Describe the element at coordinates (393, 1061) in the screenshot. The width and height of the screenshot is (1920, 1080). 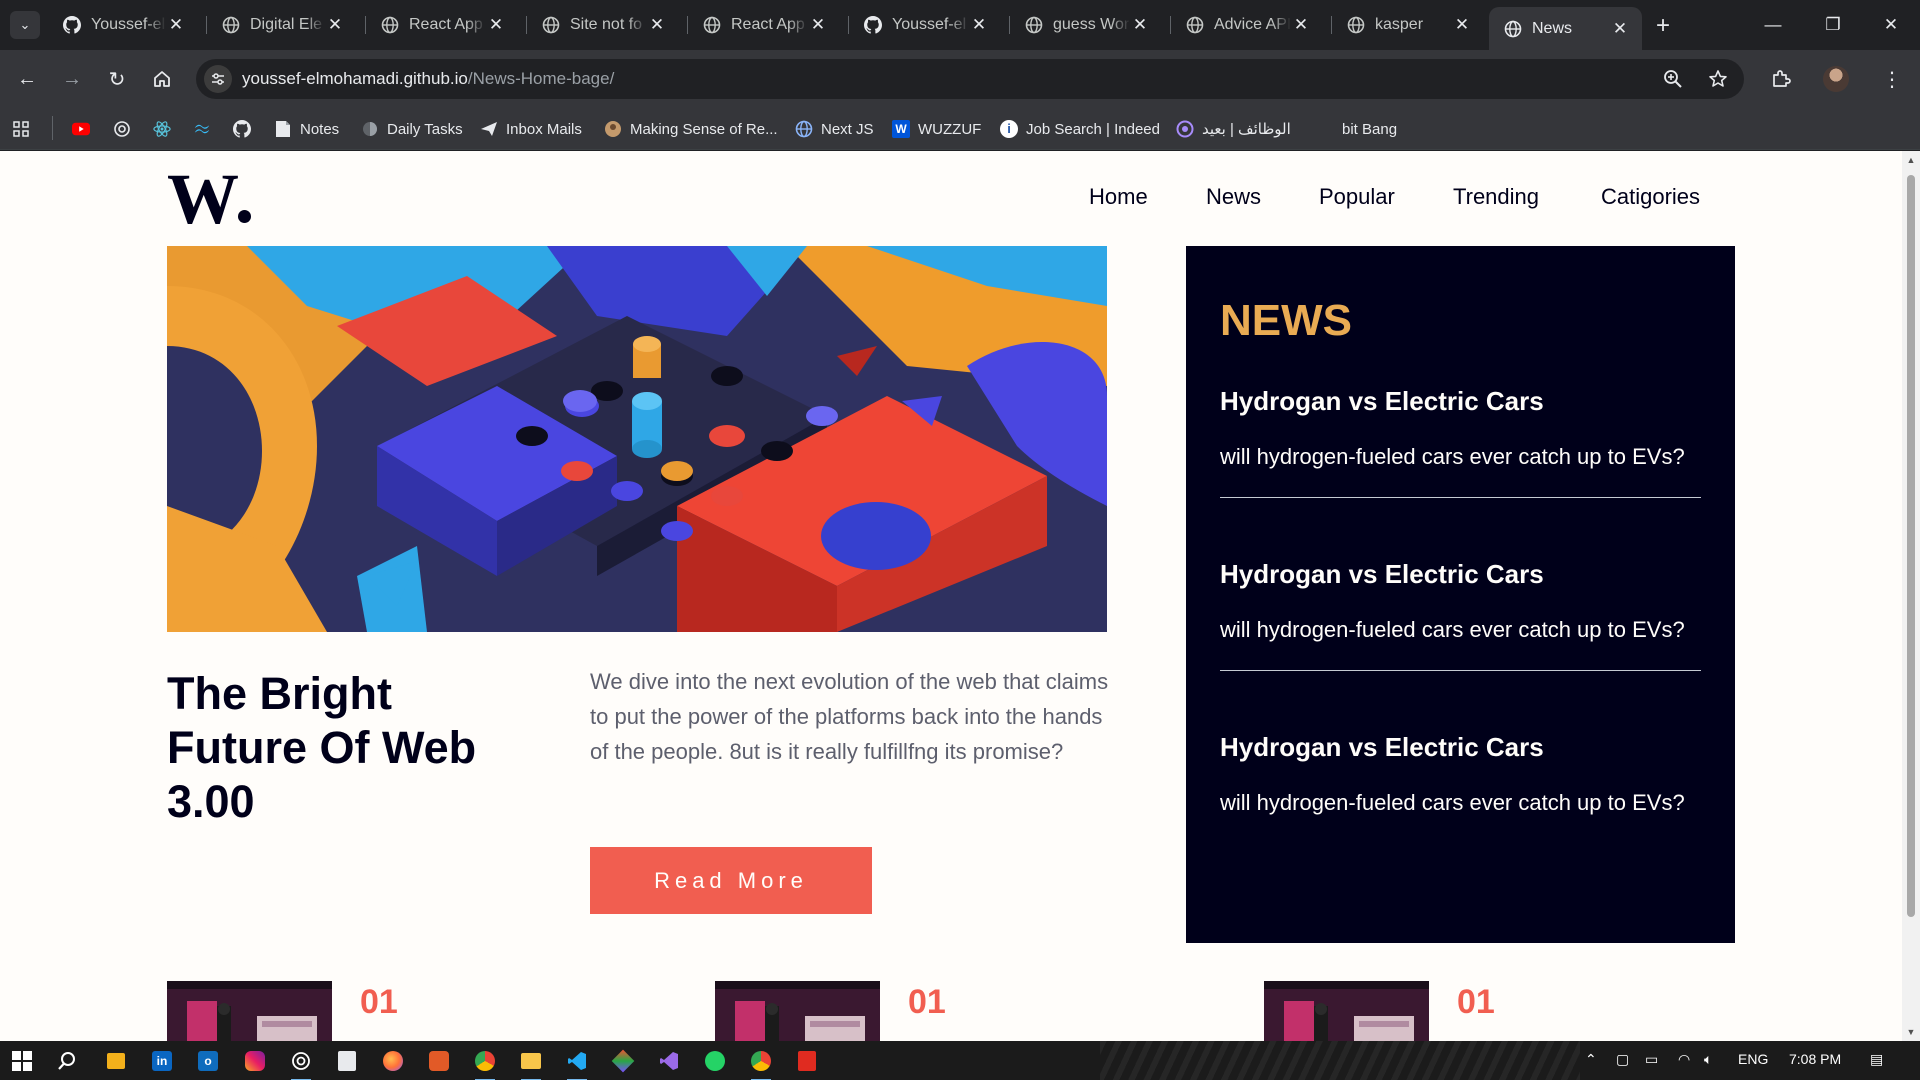
I see `firefox-icon` at that location.